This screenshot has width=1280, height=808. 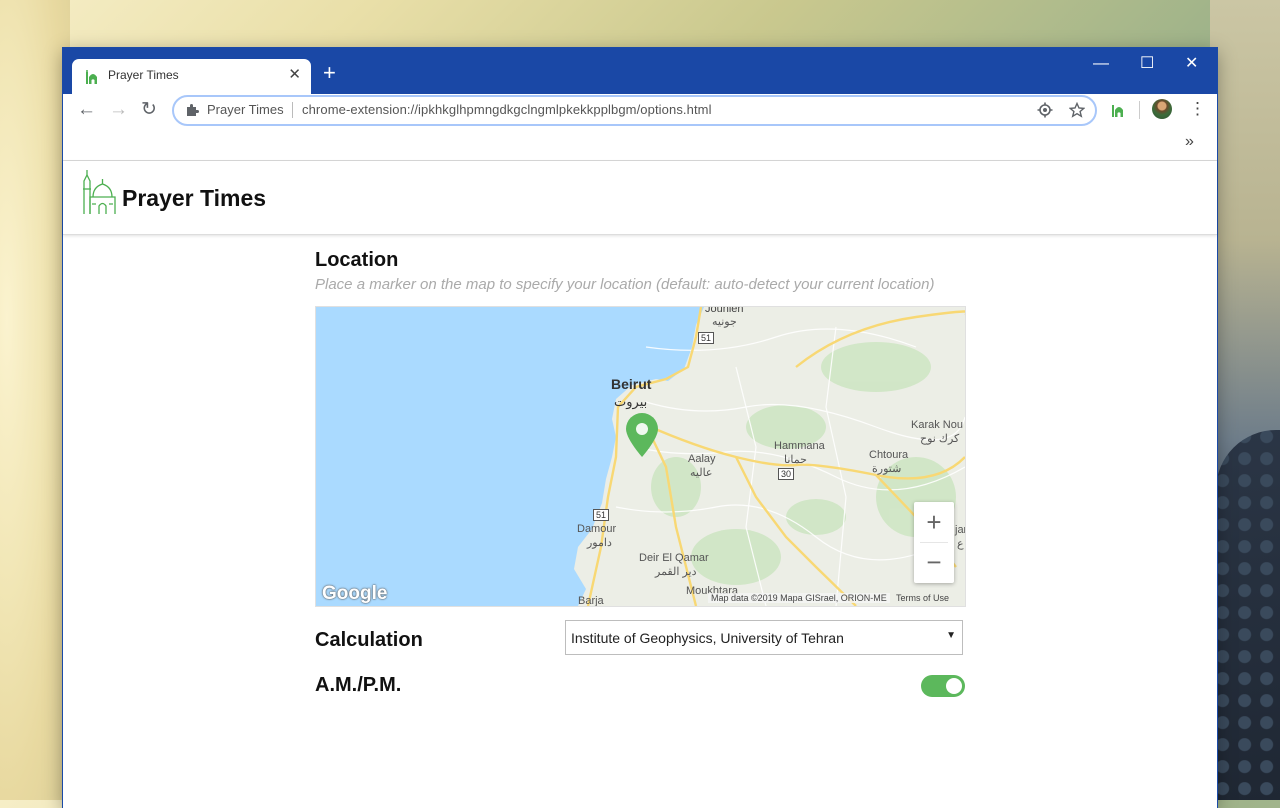 I want to click on tab-close-icon: ✕, so click(x=294, y=75).